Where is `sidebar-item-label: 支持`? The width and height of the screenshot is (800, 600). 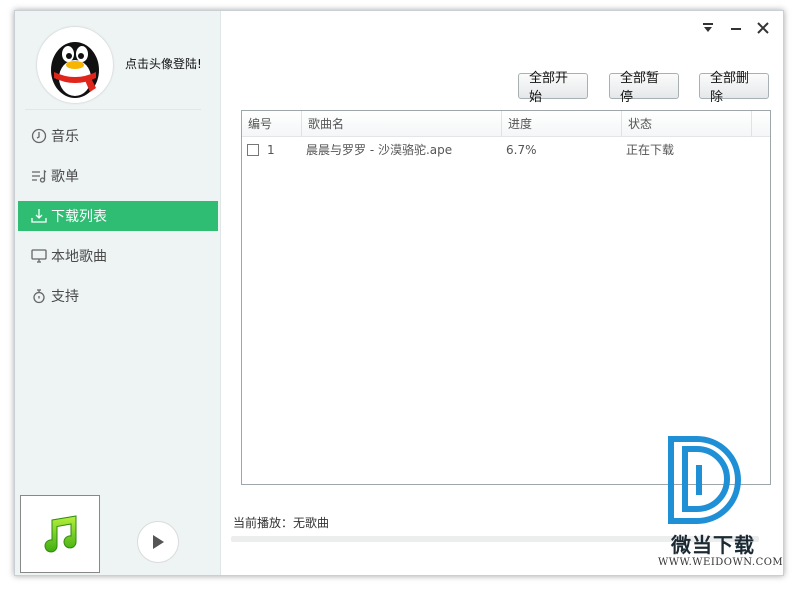 sidebar-item-label: 支持 is located at coordinates (65, 297).